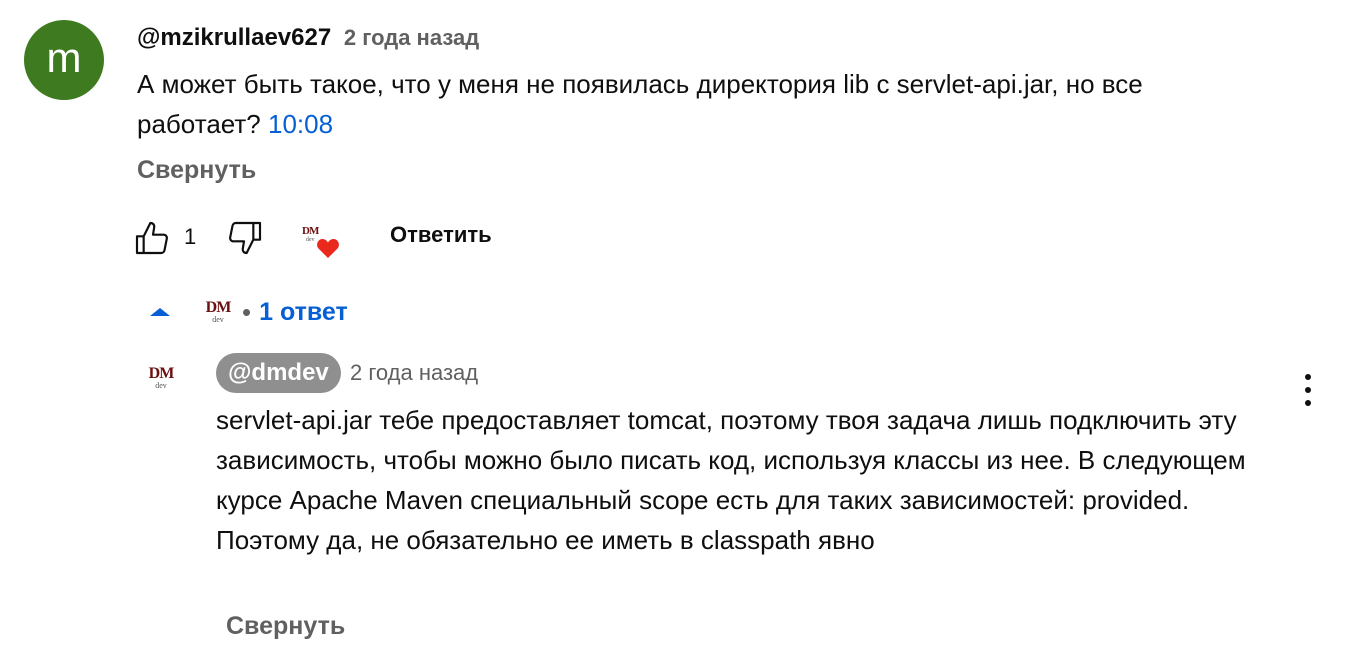  I want to click on dislike-button, so click(245, 238).